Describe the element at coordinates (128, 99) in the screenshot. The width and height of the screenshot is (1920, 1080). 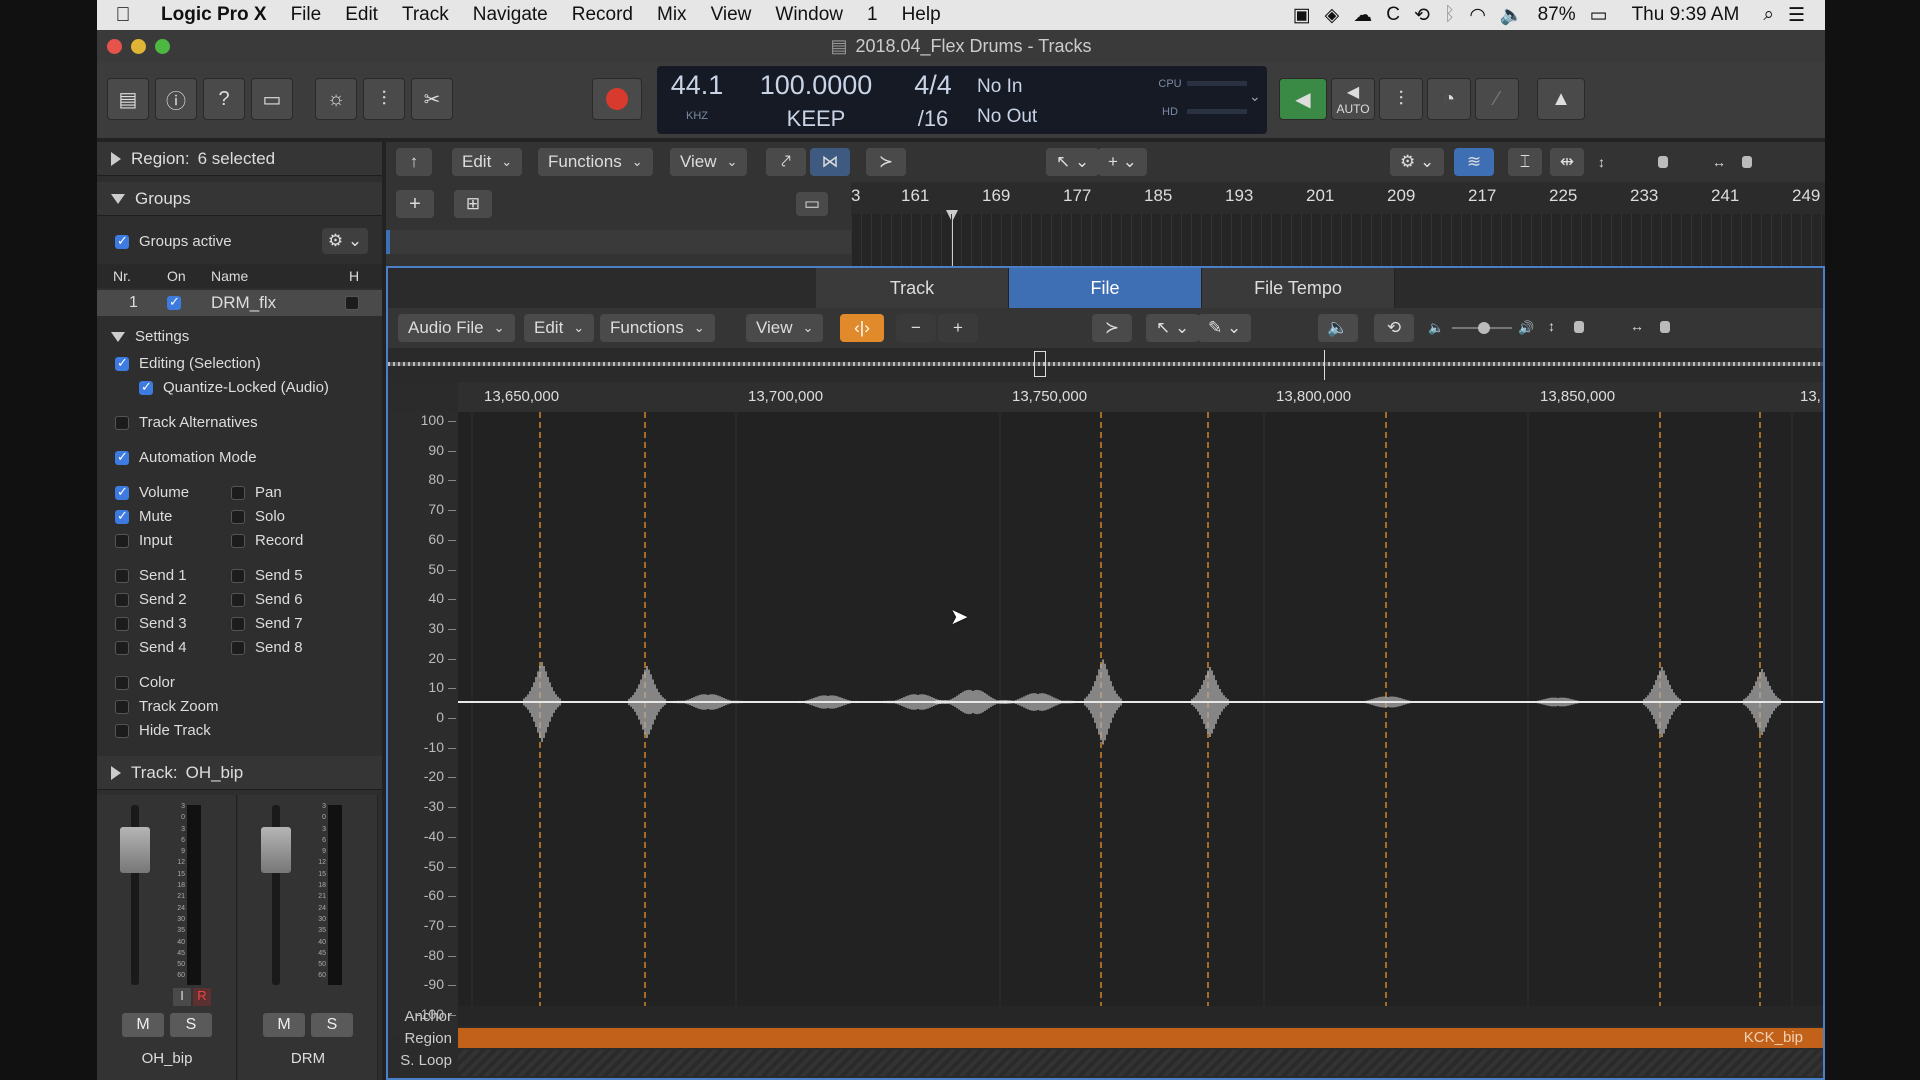
I see `library-button: ▤` at that location.